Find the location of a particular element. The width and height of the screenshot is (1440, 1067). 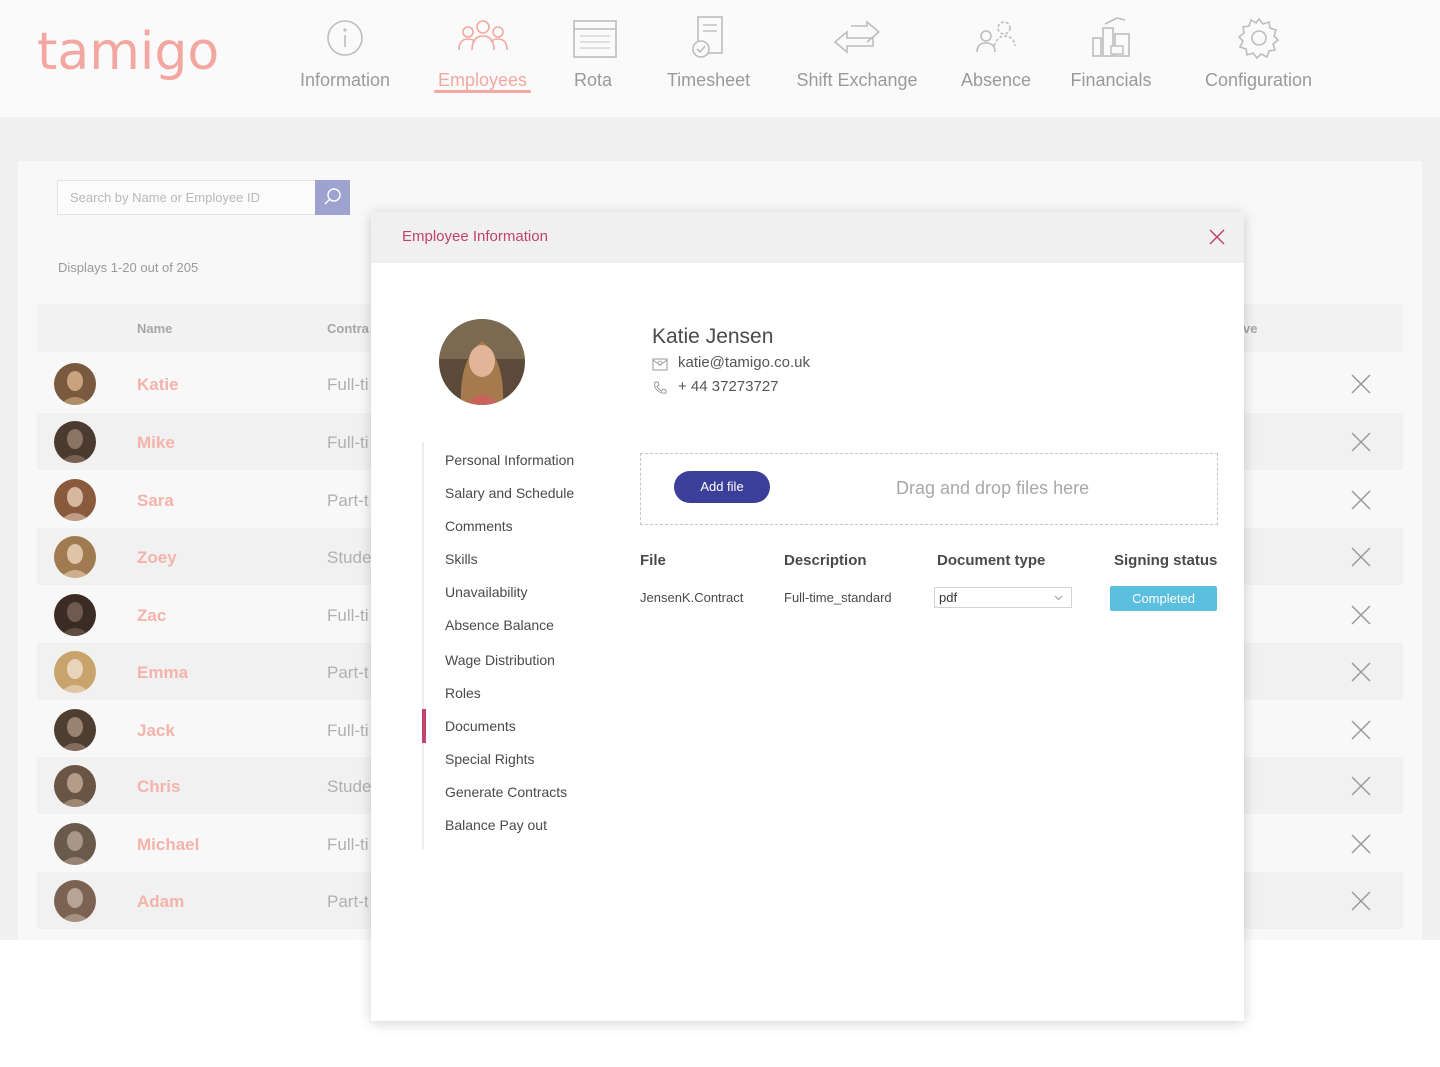

column-header-name: Name is located at coordinates (154, 328).